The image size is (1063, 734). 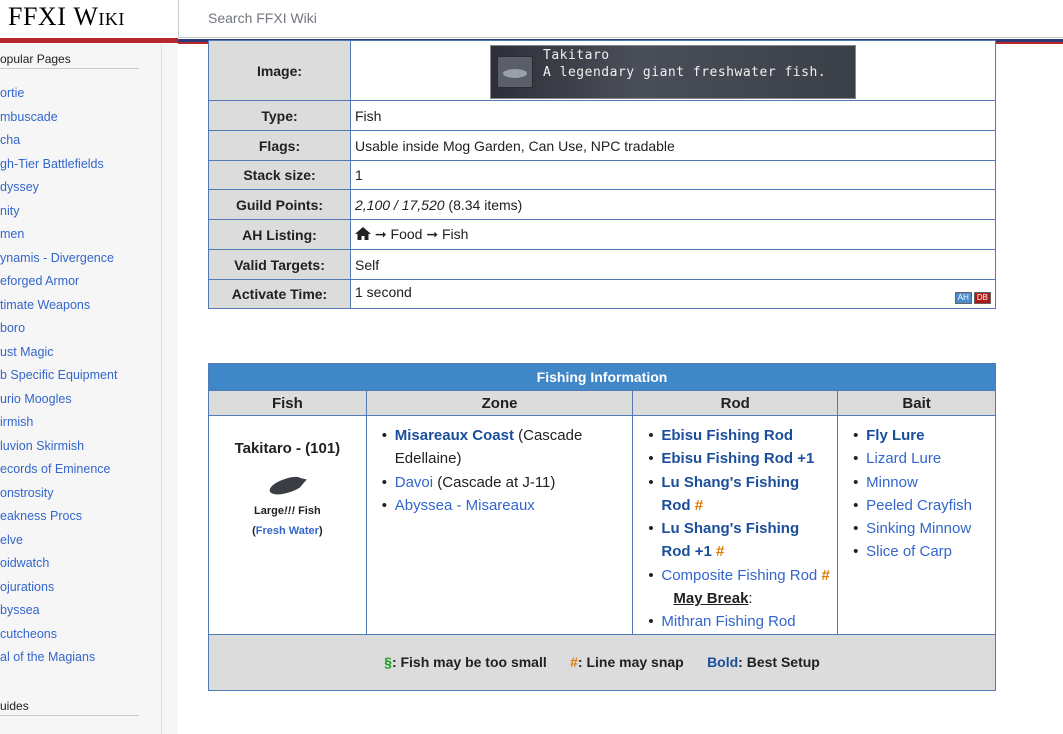 I want to click on rod-link-ebisu: Ebisu Fishing Rod, so click(x=727, y=435).